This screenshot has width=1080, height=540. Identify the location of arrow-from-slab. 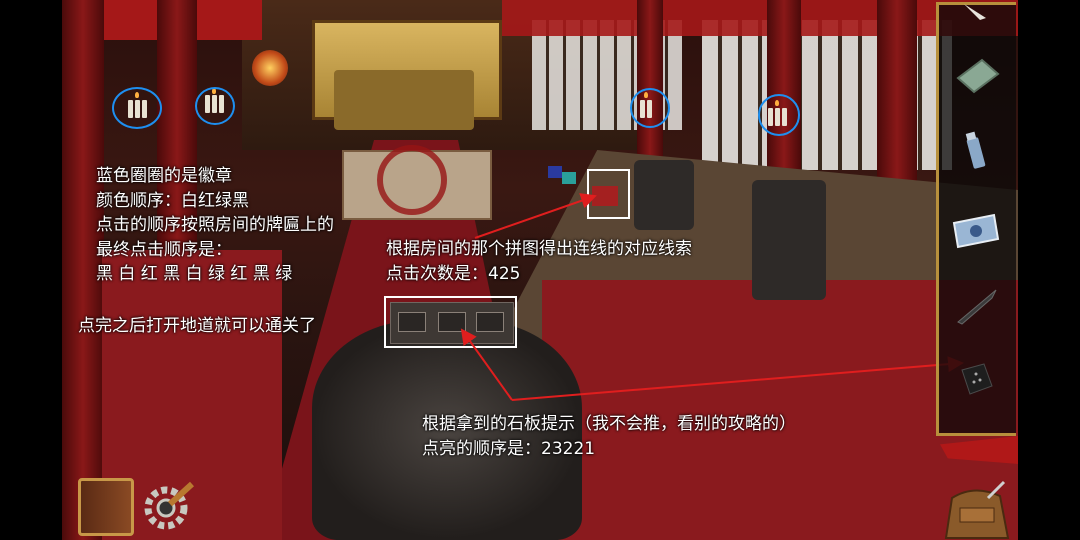
(486, 364).